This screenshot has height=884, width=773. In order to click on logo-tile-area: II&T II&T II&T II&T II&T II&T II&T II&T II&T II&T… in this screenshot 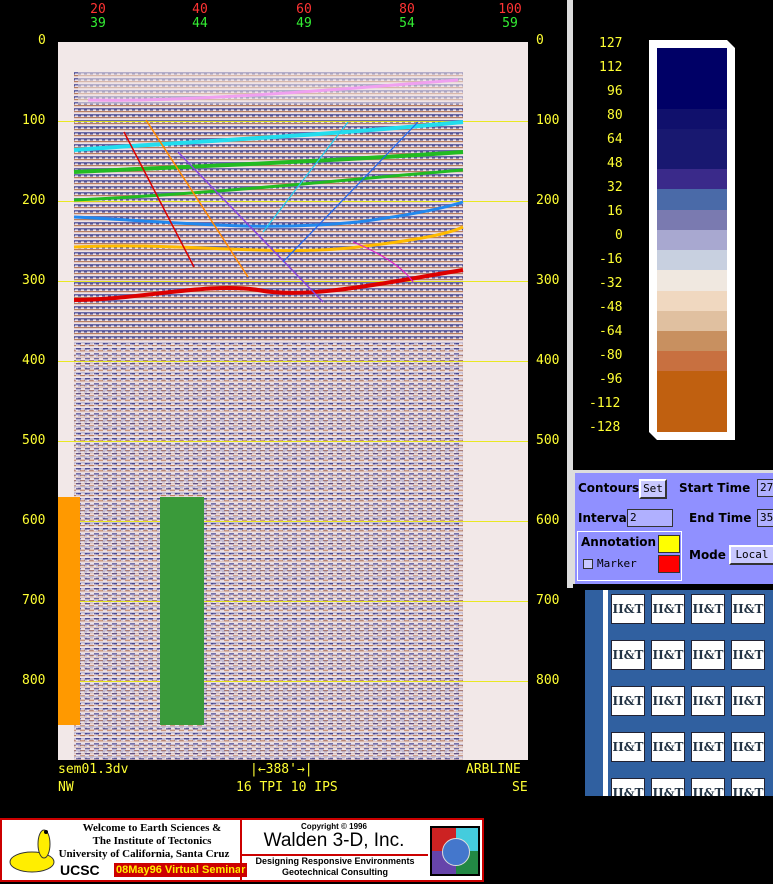, I will do `click(679, 693)`.